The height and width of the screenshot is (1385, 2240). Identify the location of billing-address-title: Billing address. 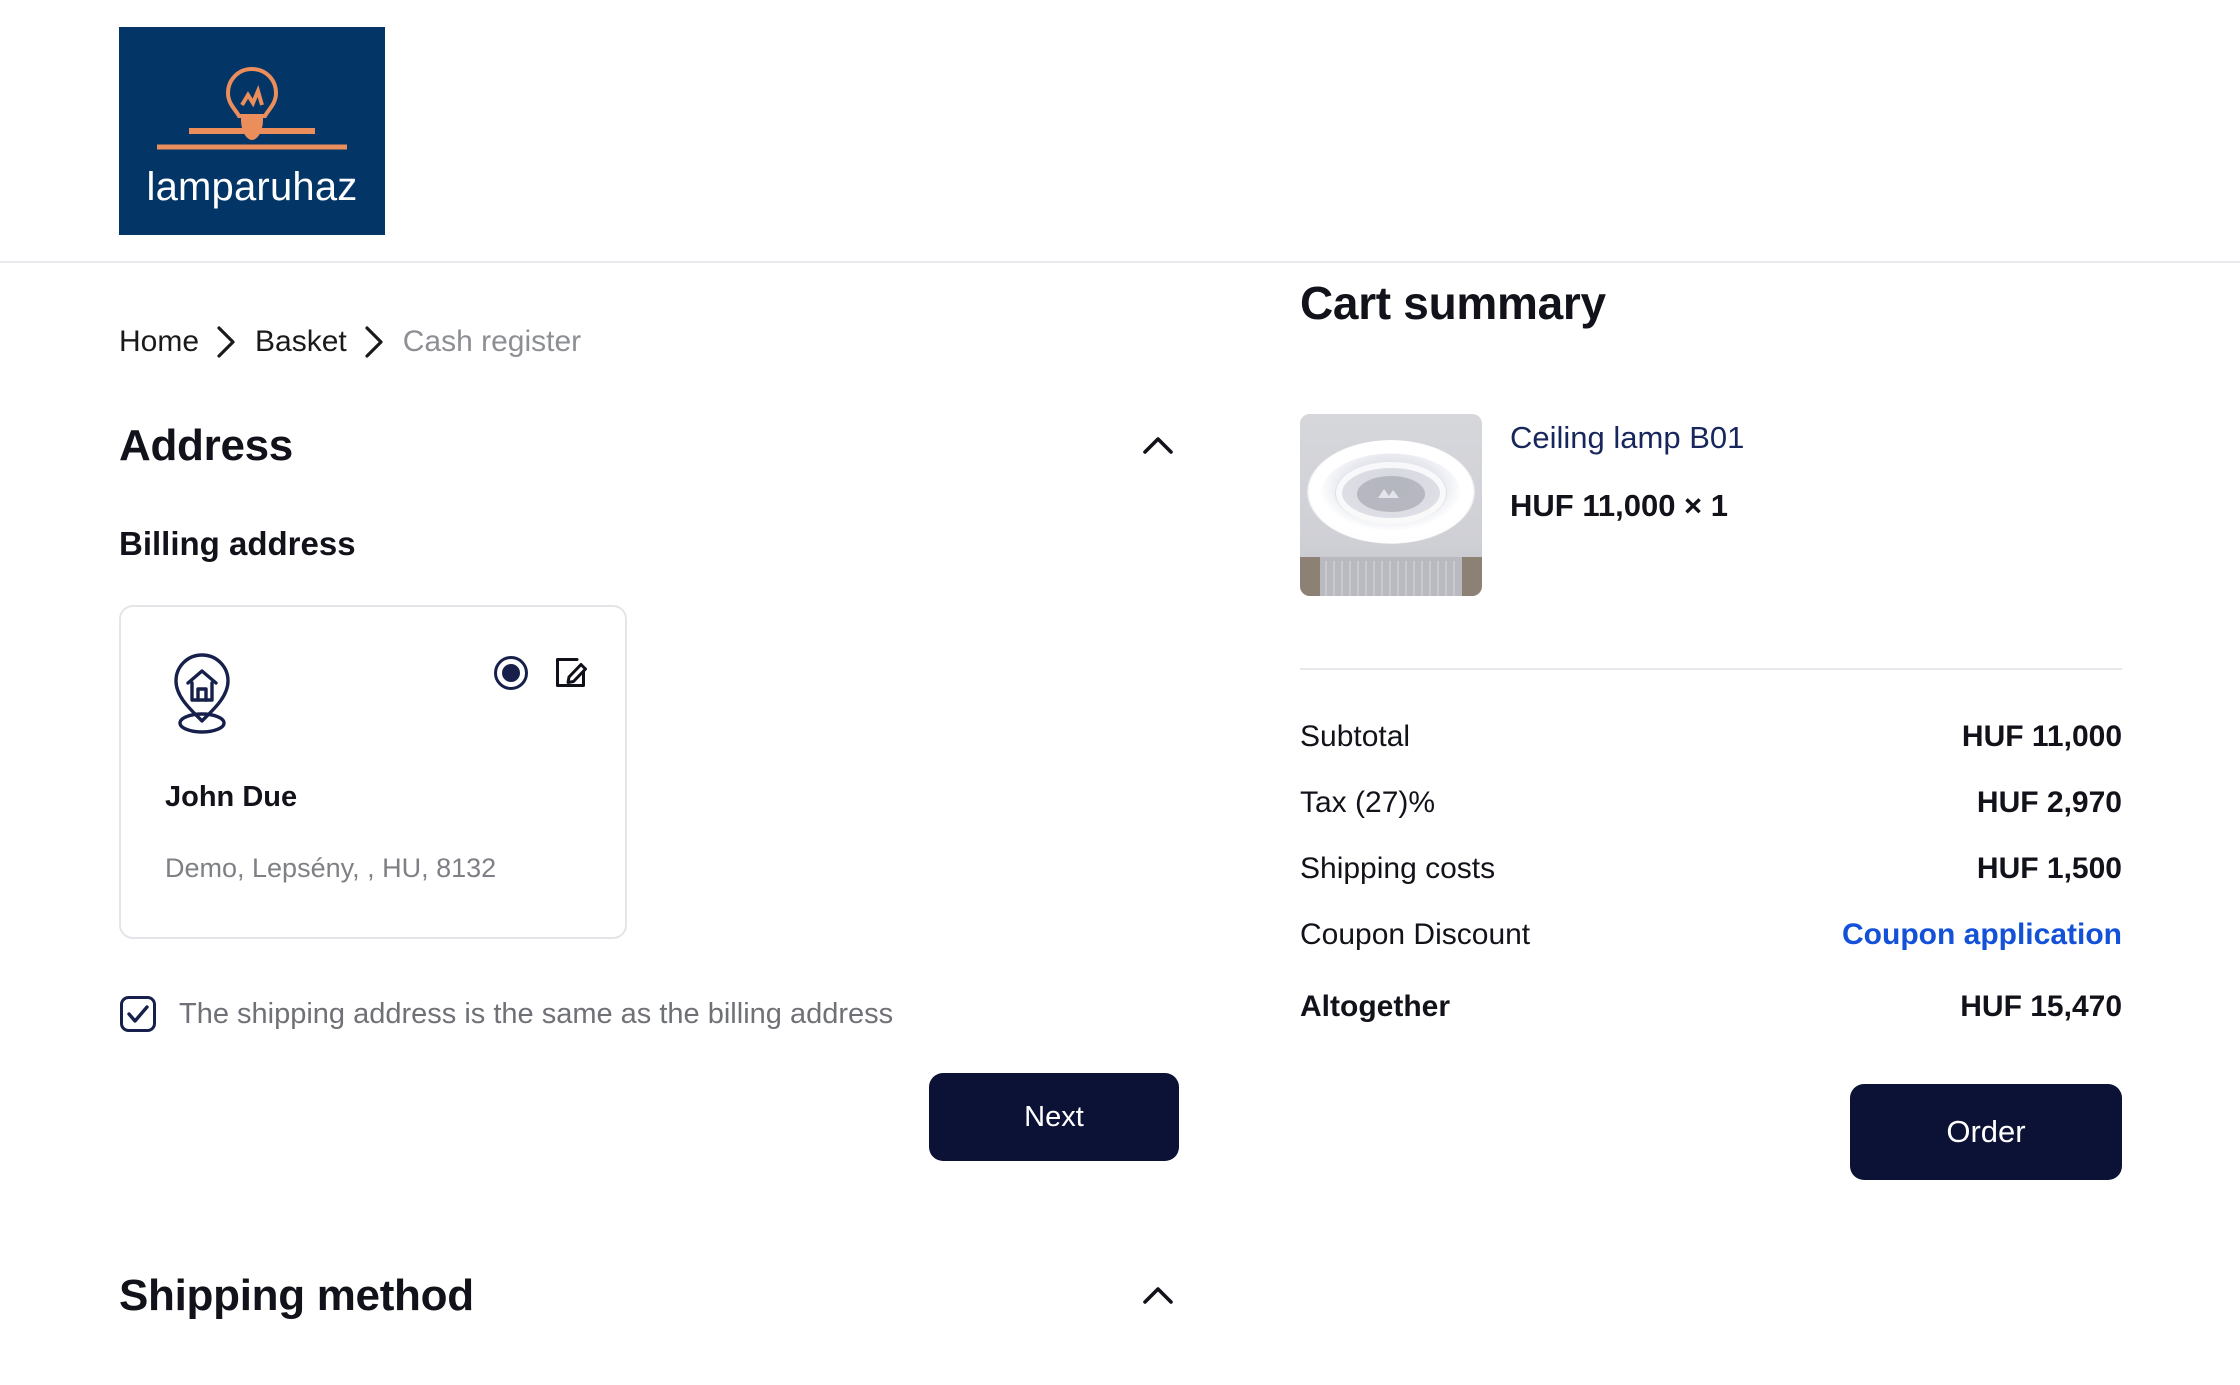
(237, 543).